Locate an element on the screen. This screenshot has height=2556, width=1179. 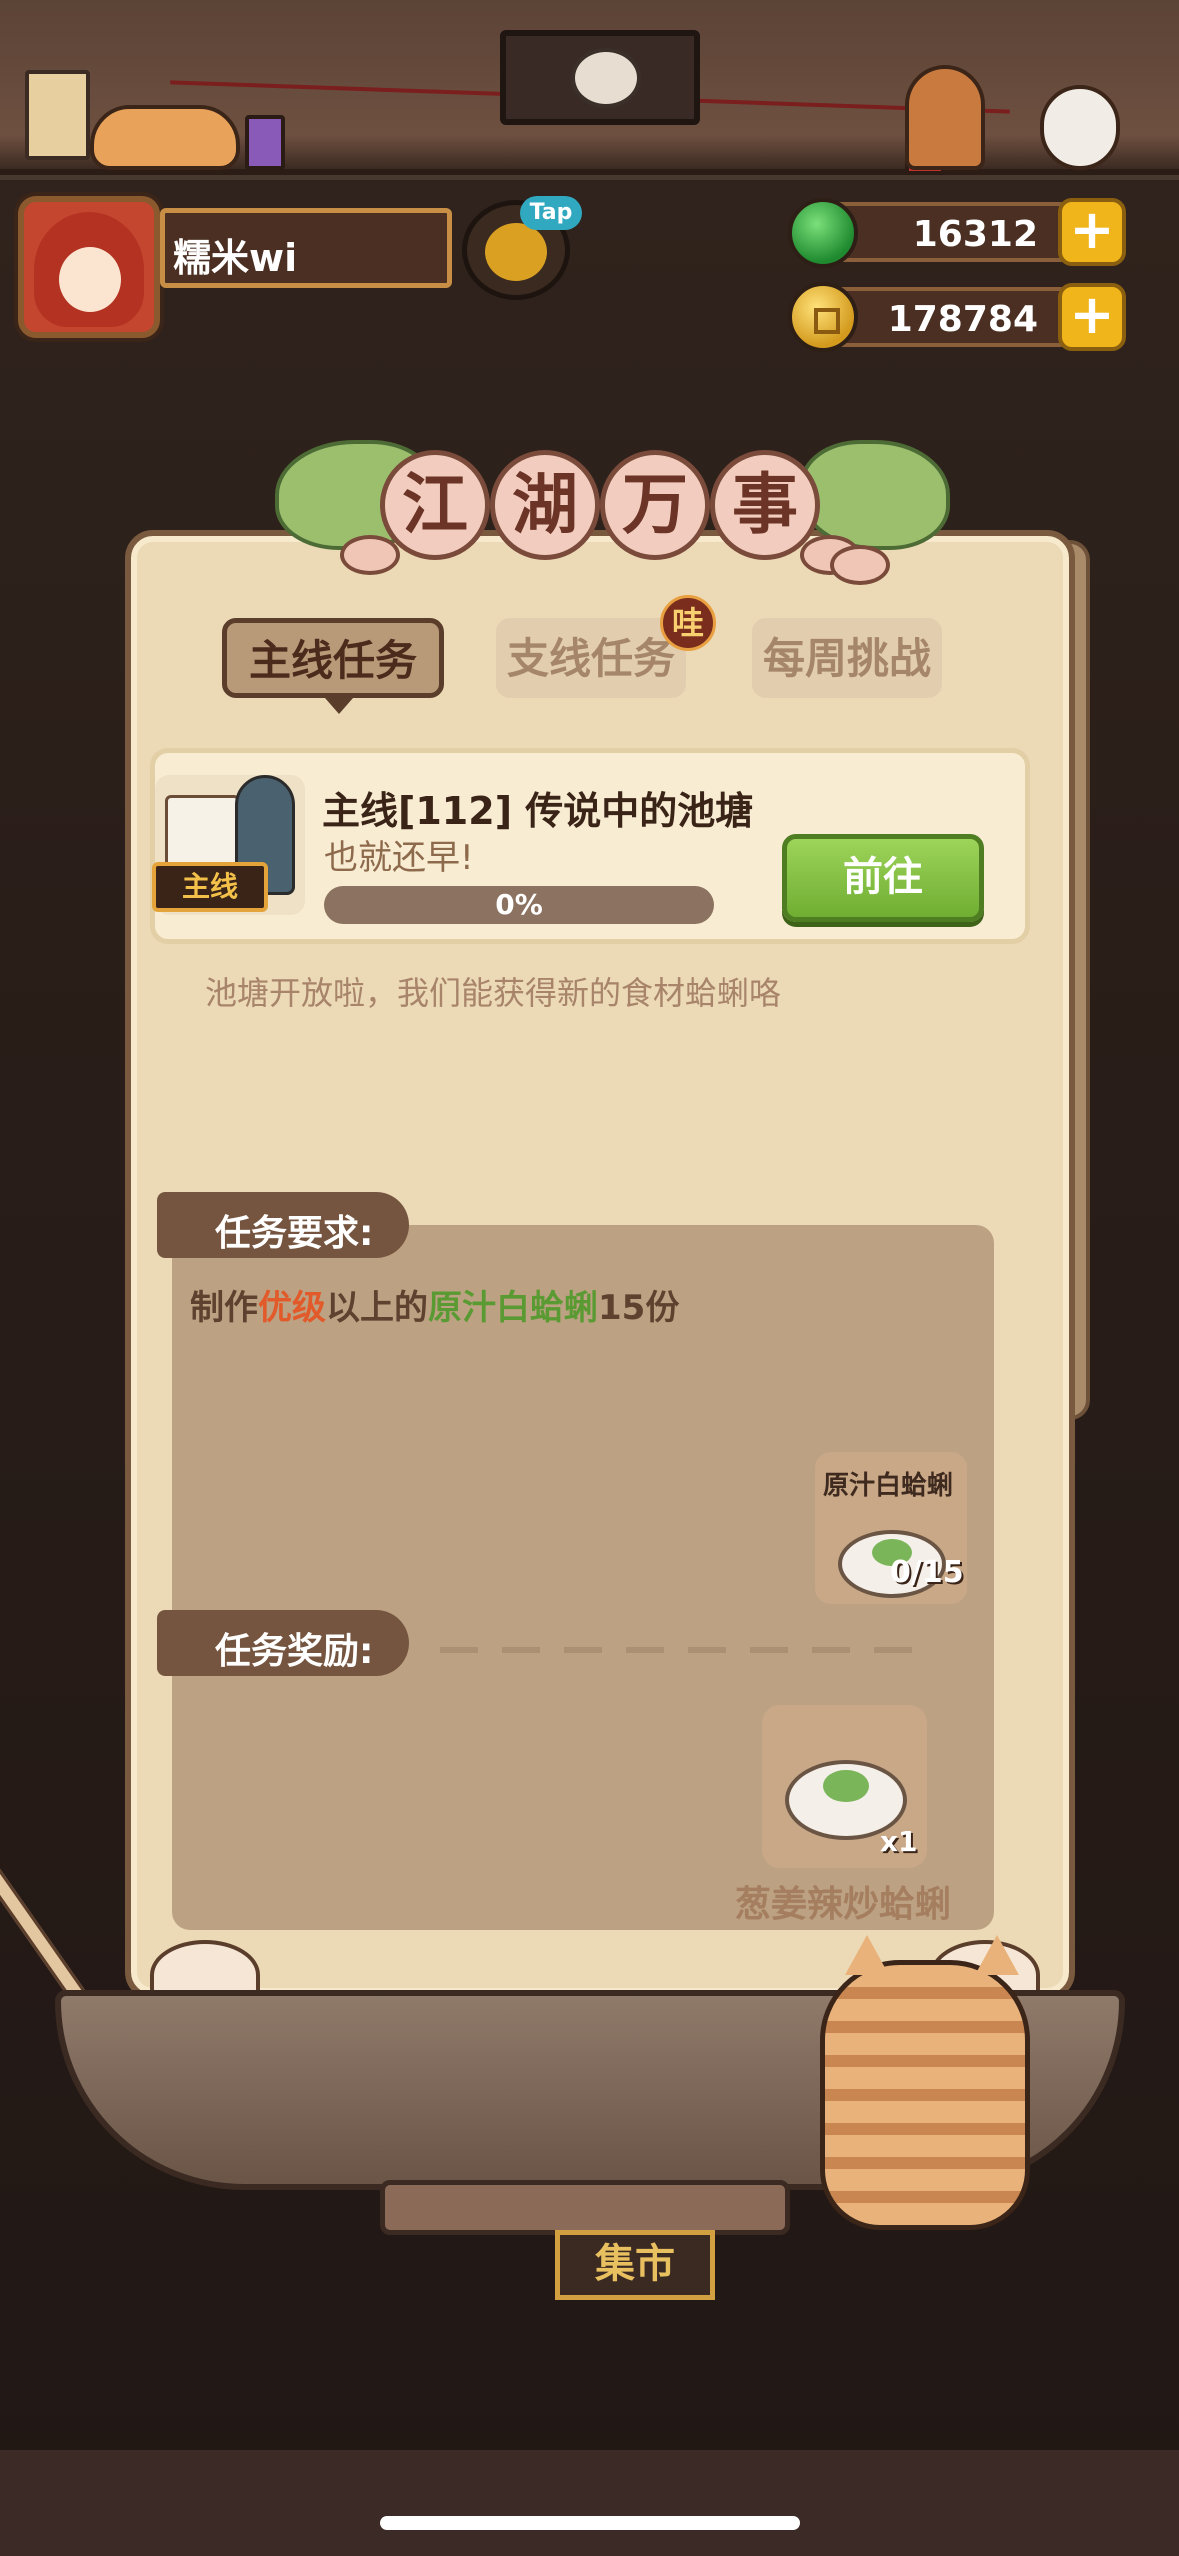
garnish is located at coordinates (846, 1786).